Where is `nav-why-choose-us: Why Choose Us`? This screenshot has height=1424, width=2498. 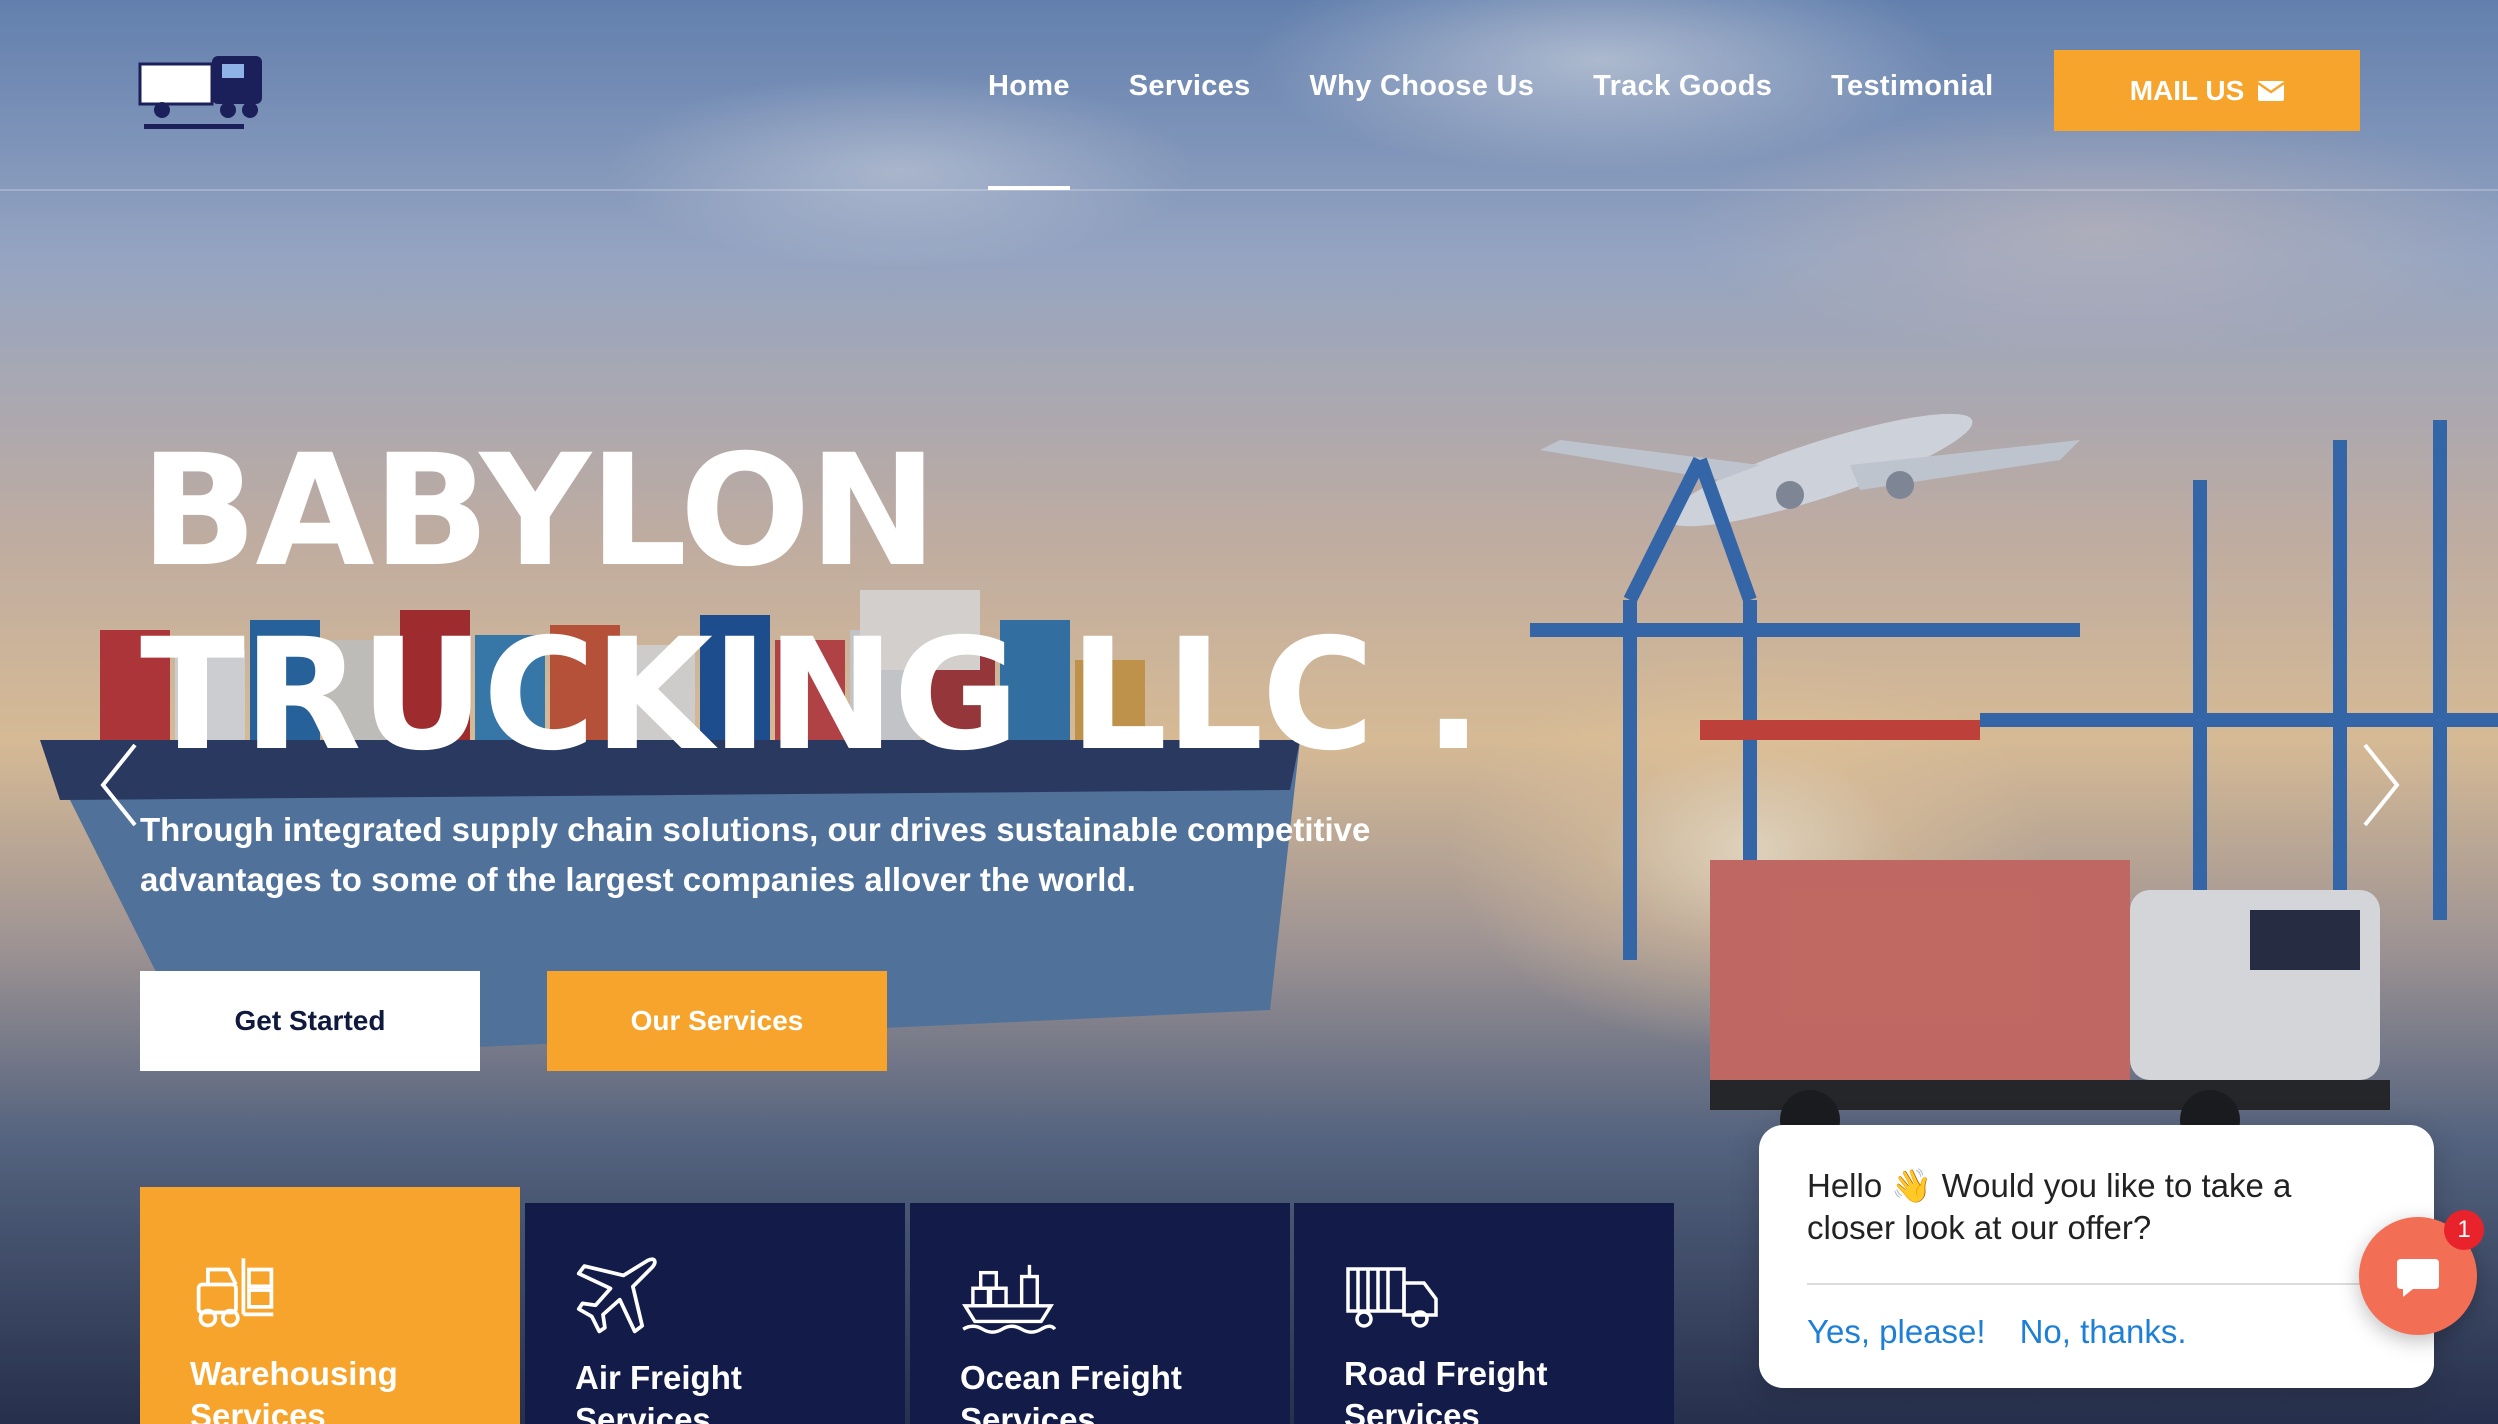 nav-why-choose-us: Why Choose Us is located at coordinates (1422, 129).